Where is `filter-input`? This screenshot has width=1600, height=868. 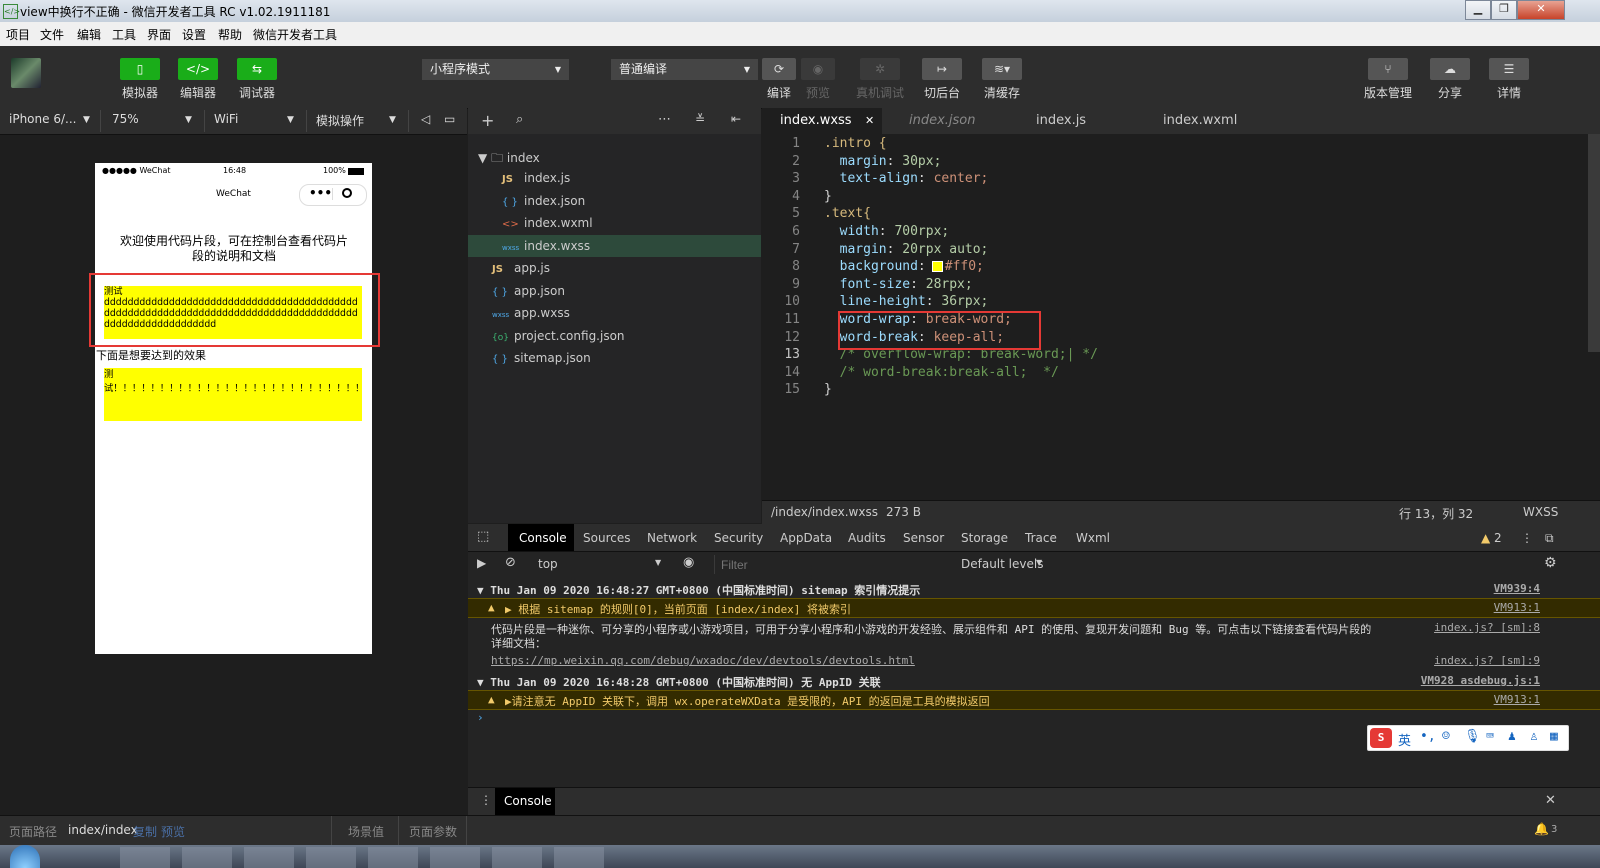
filter-input is located at coordinates (833, 564).